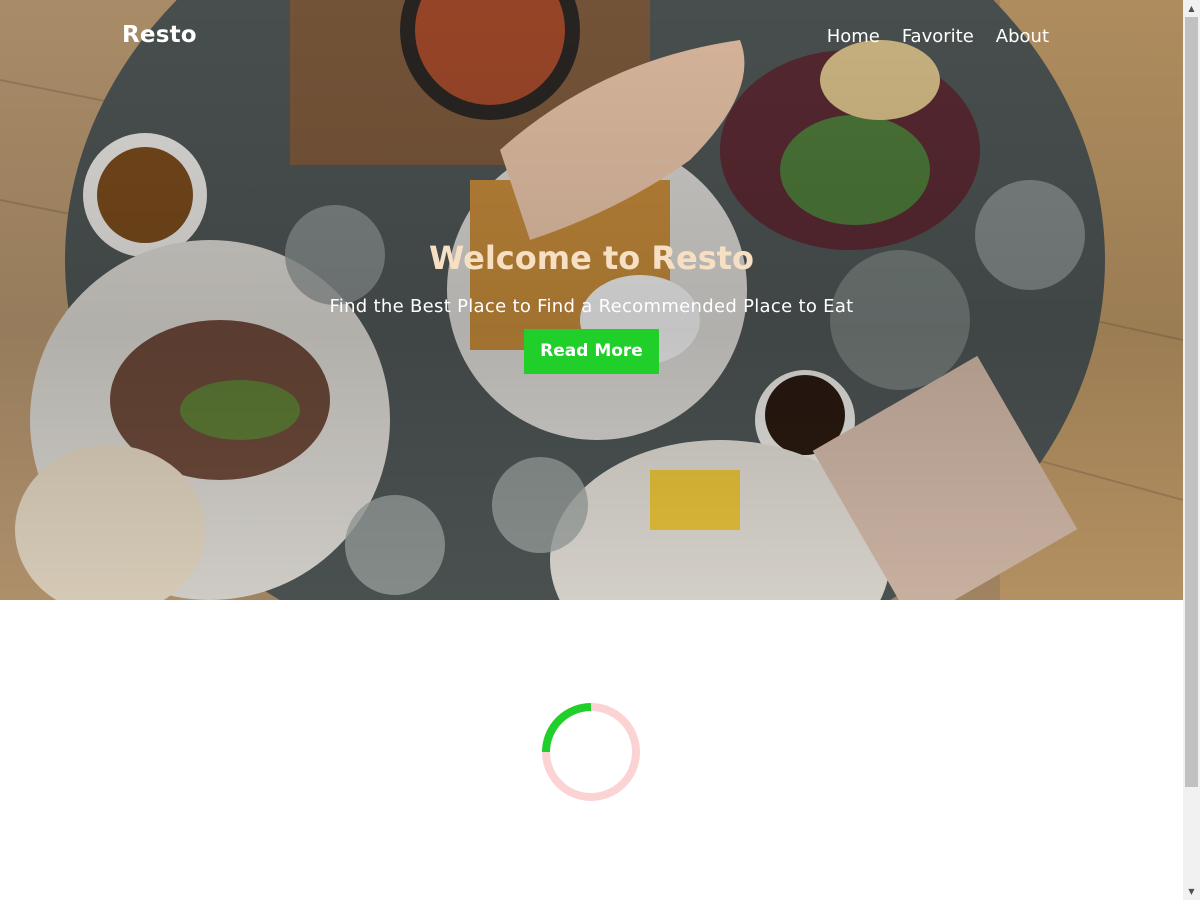 This screenshot has height=900, width=1200. Describe the element at coordinates (1191, 402) in the screenshot. I see `scrollbar-thumb` at that location.